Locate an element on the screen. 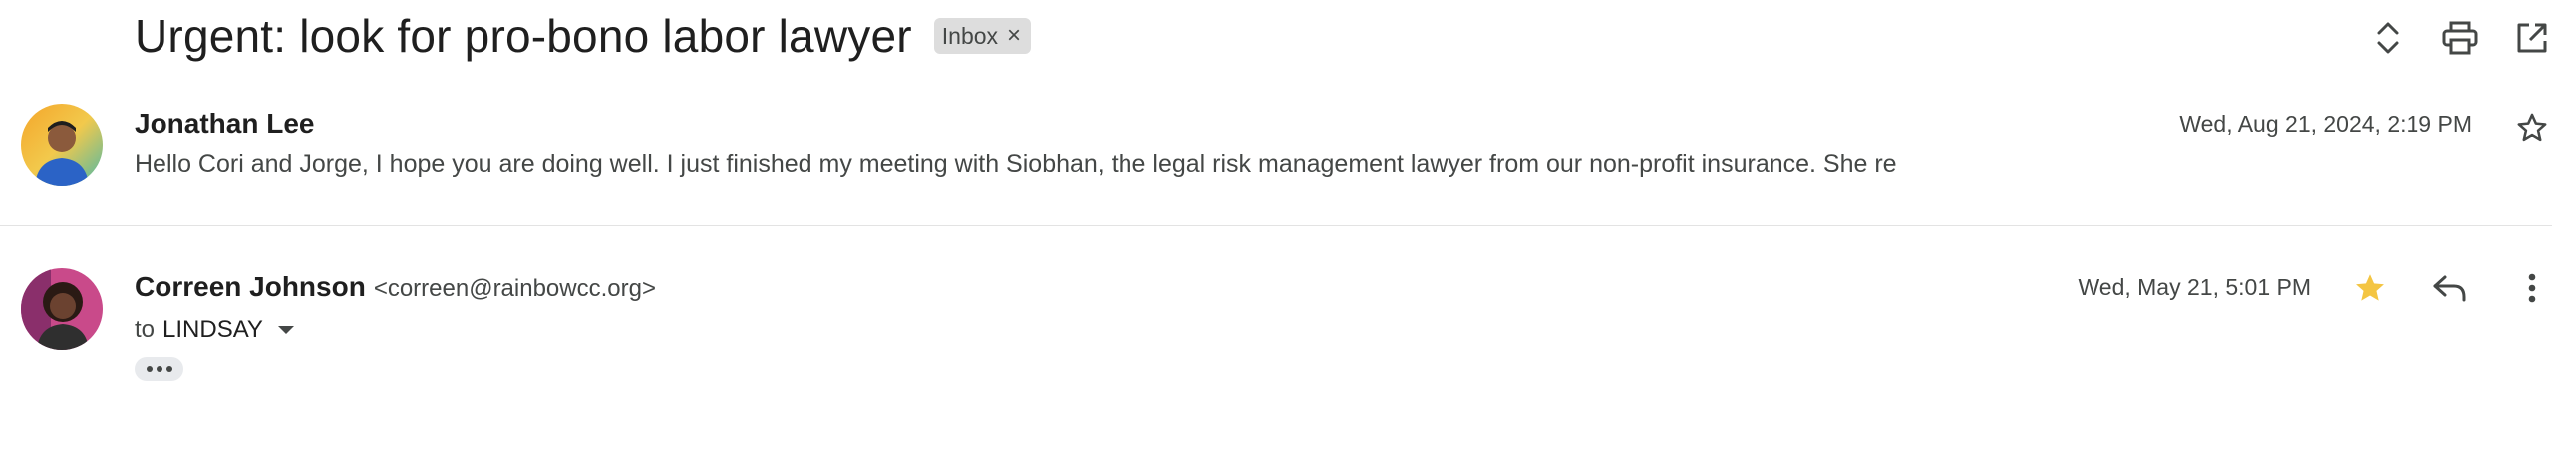 The width and height of the screenshot is (2576, 449). avatar-jonathan-lee is located at coordinates (62, 145).